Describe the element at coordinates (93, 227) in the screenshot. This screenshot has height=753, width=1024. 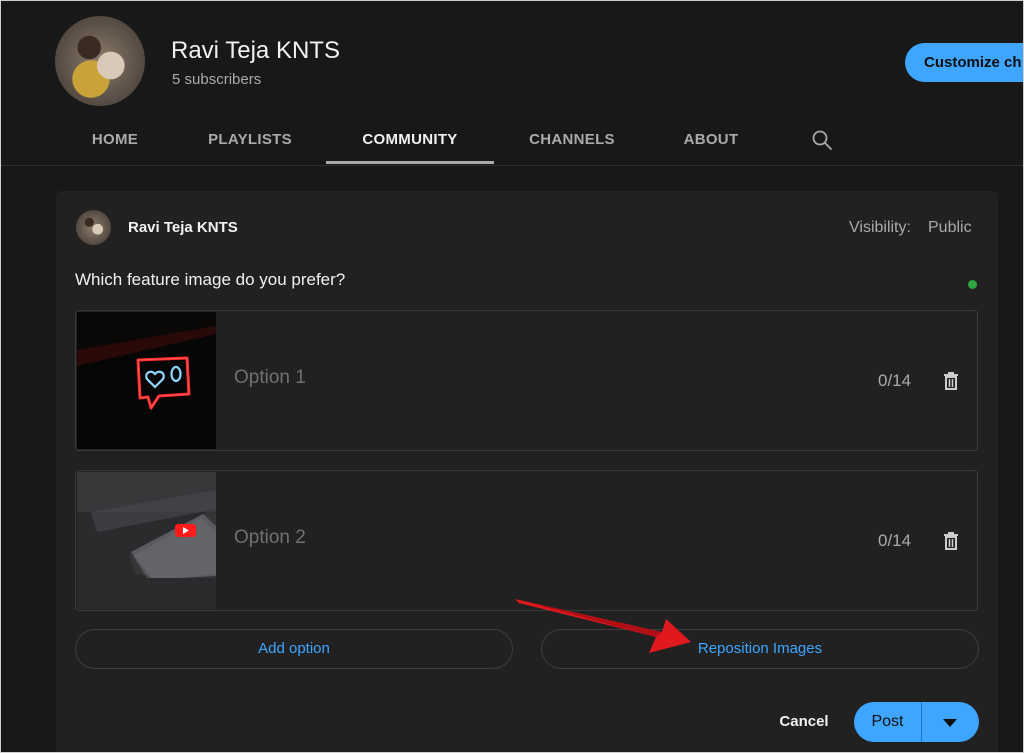
I see `author-avatar` at that location.